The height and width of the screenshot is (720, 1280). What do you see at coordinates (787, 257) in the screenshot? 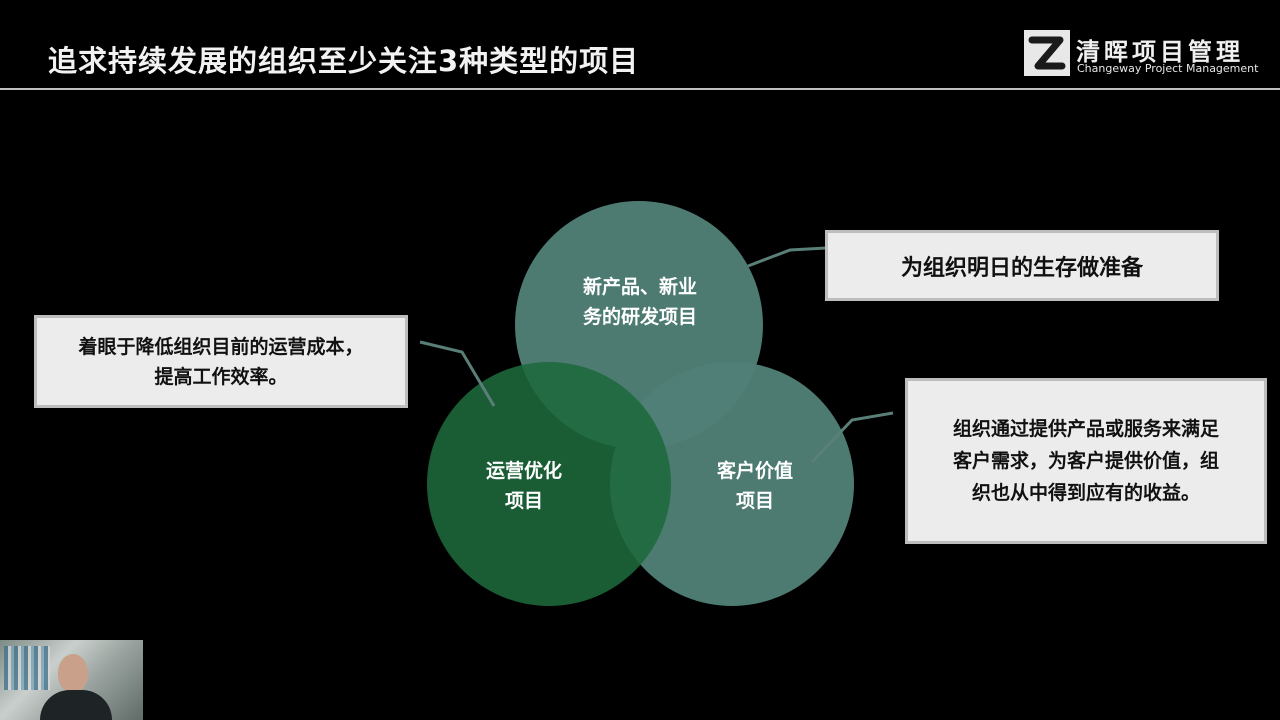
I see `connector-top` at bounding box center [787, 257].